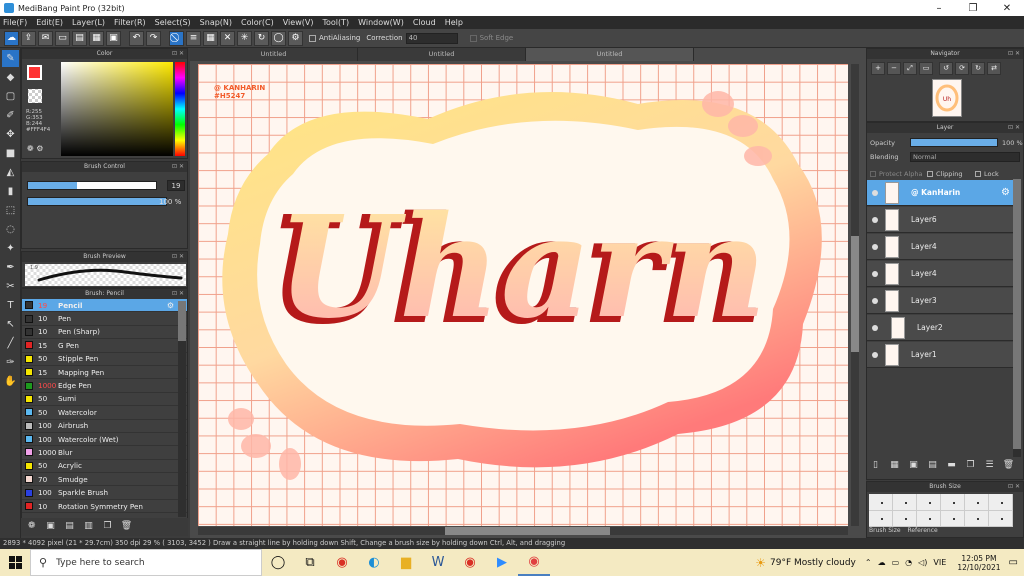  What do you see at coordinates (176, 185) in the screenshot?
I see `brush-size-value: 19` at bounding box center [176, 185].